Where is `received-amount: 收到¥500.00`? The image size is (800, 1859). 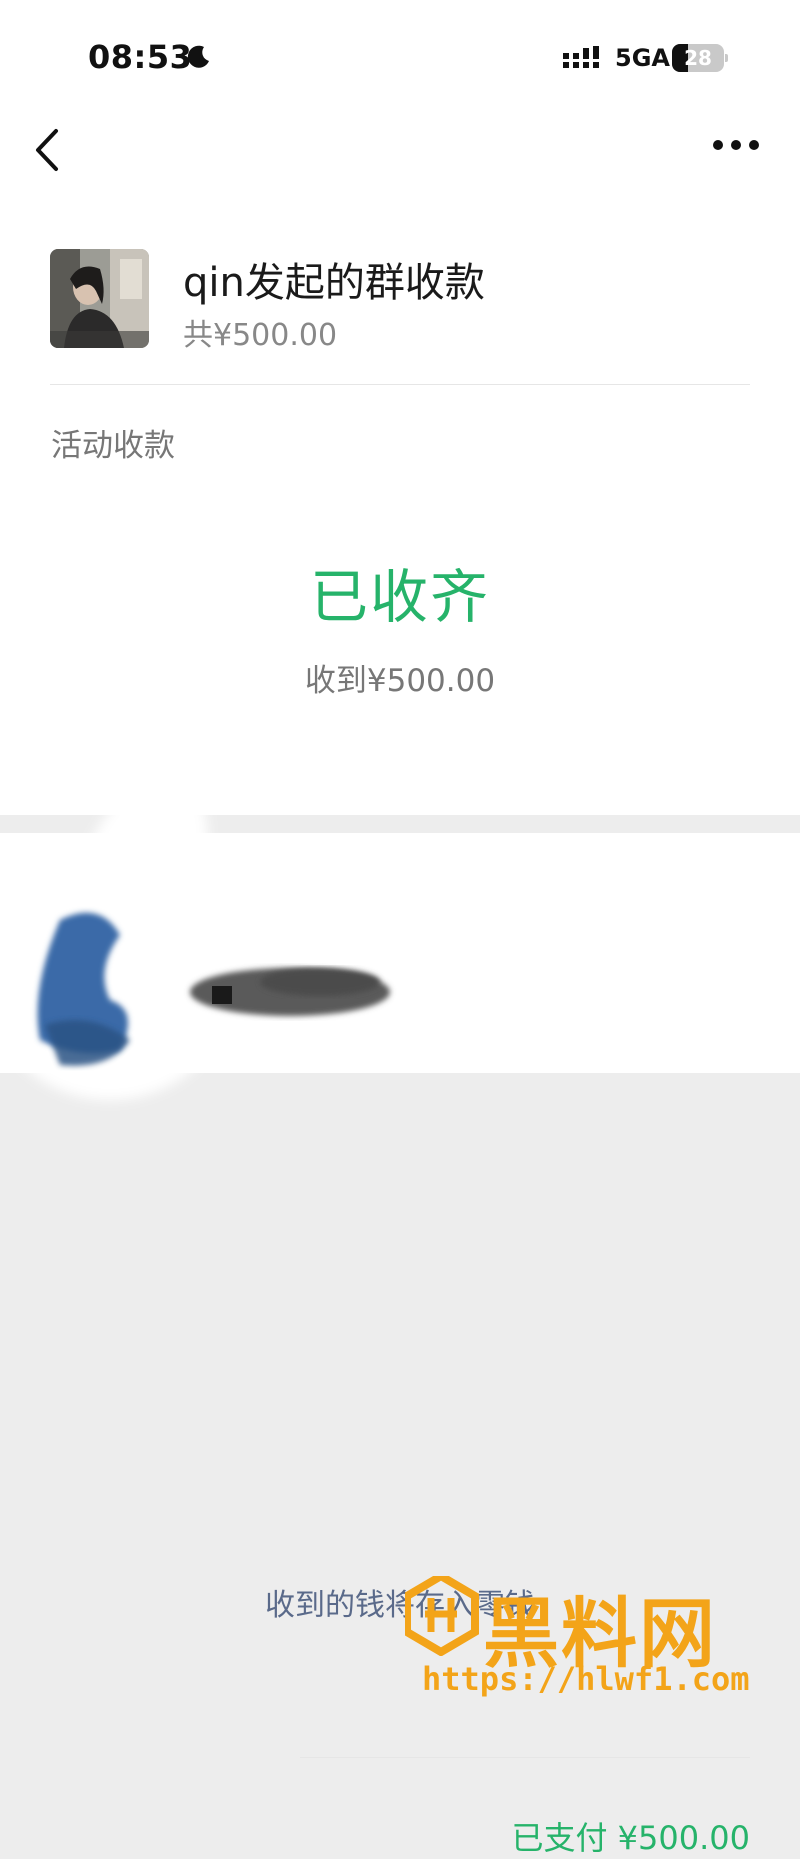
received-amount: 收到¥500.00 is located at coordinates (400, 681).